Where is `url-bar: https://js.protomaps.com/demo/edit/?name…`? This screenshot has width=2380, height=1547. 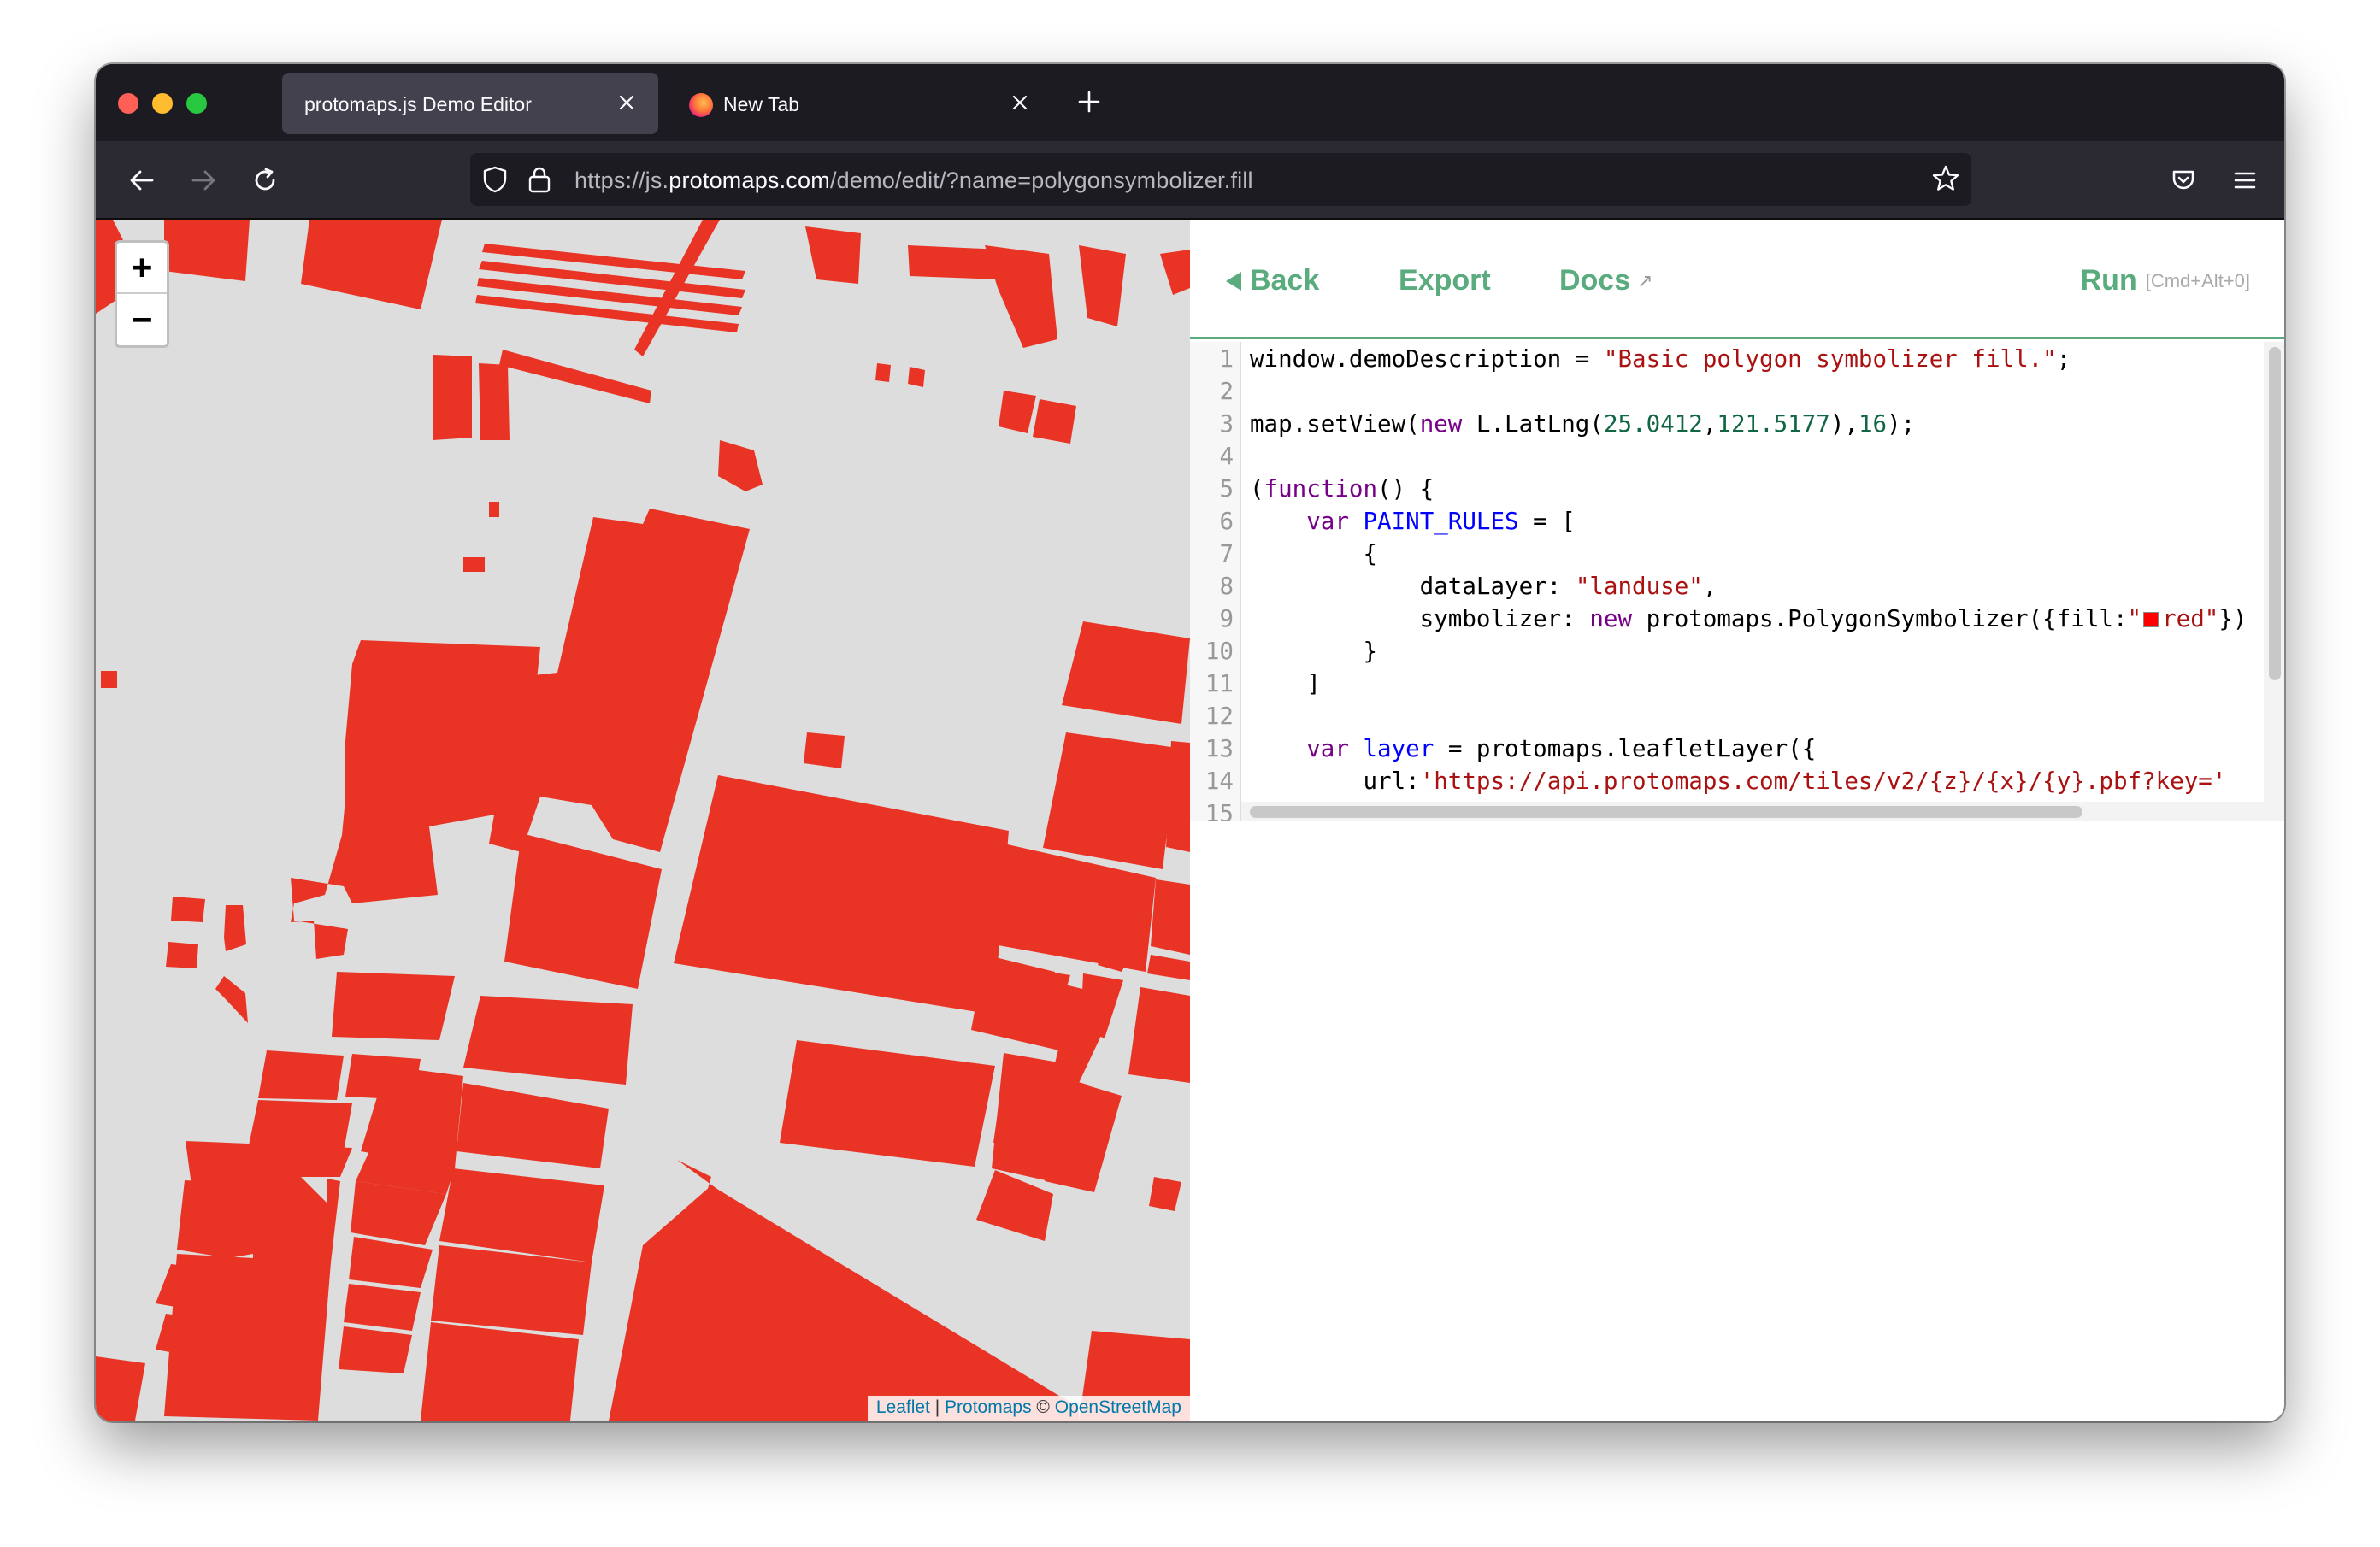 url-bar: https://js.protomaps.com/demo/edit/?name… is located at coordinates (1220, 179).